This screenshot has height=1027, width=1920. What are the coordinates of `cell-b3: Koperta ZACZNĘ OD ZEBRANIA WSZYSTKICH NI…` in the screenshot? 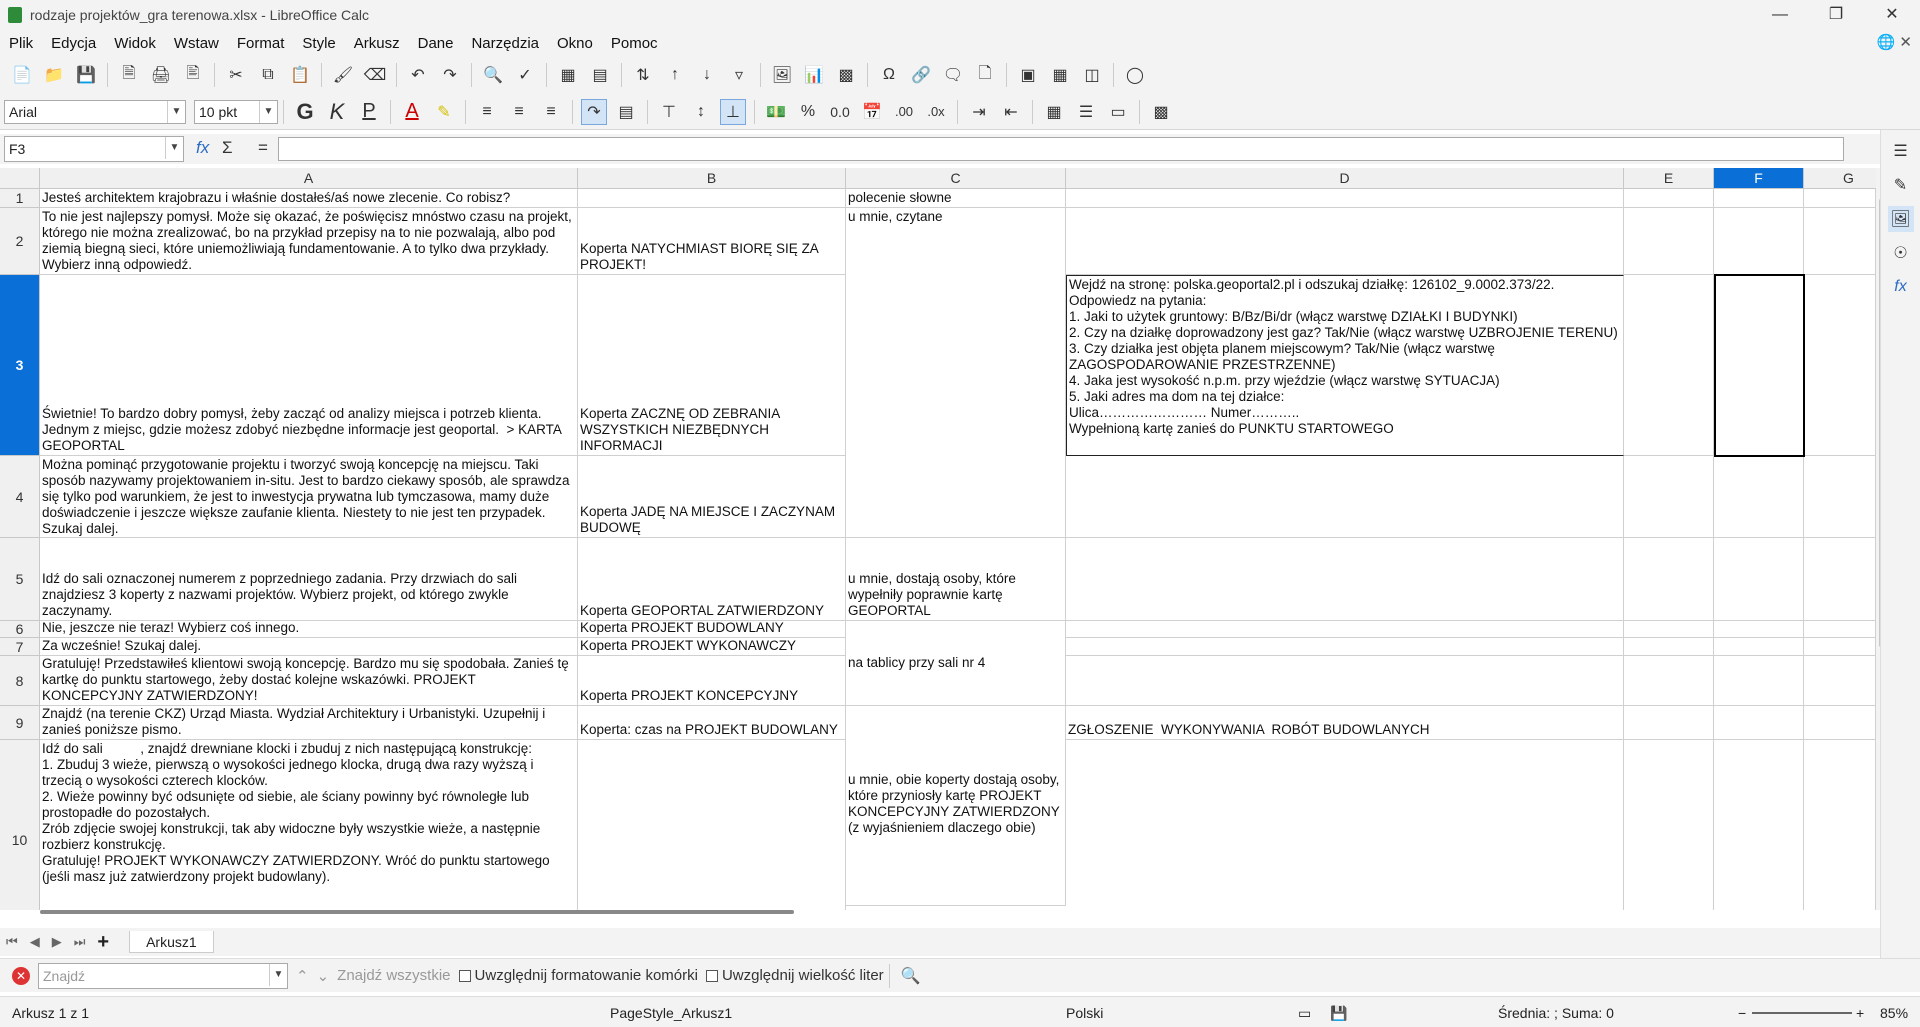 It's located at (712, 365).